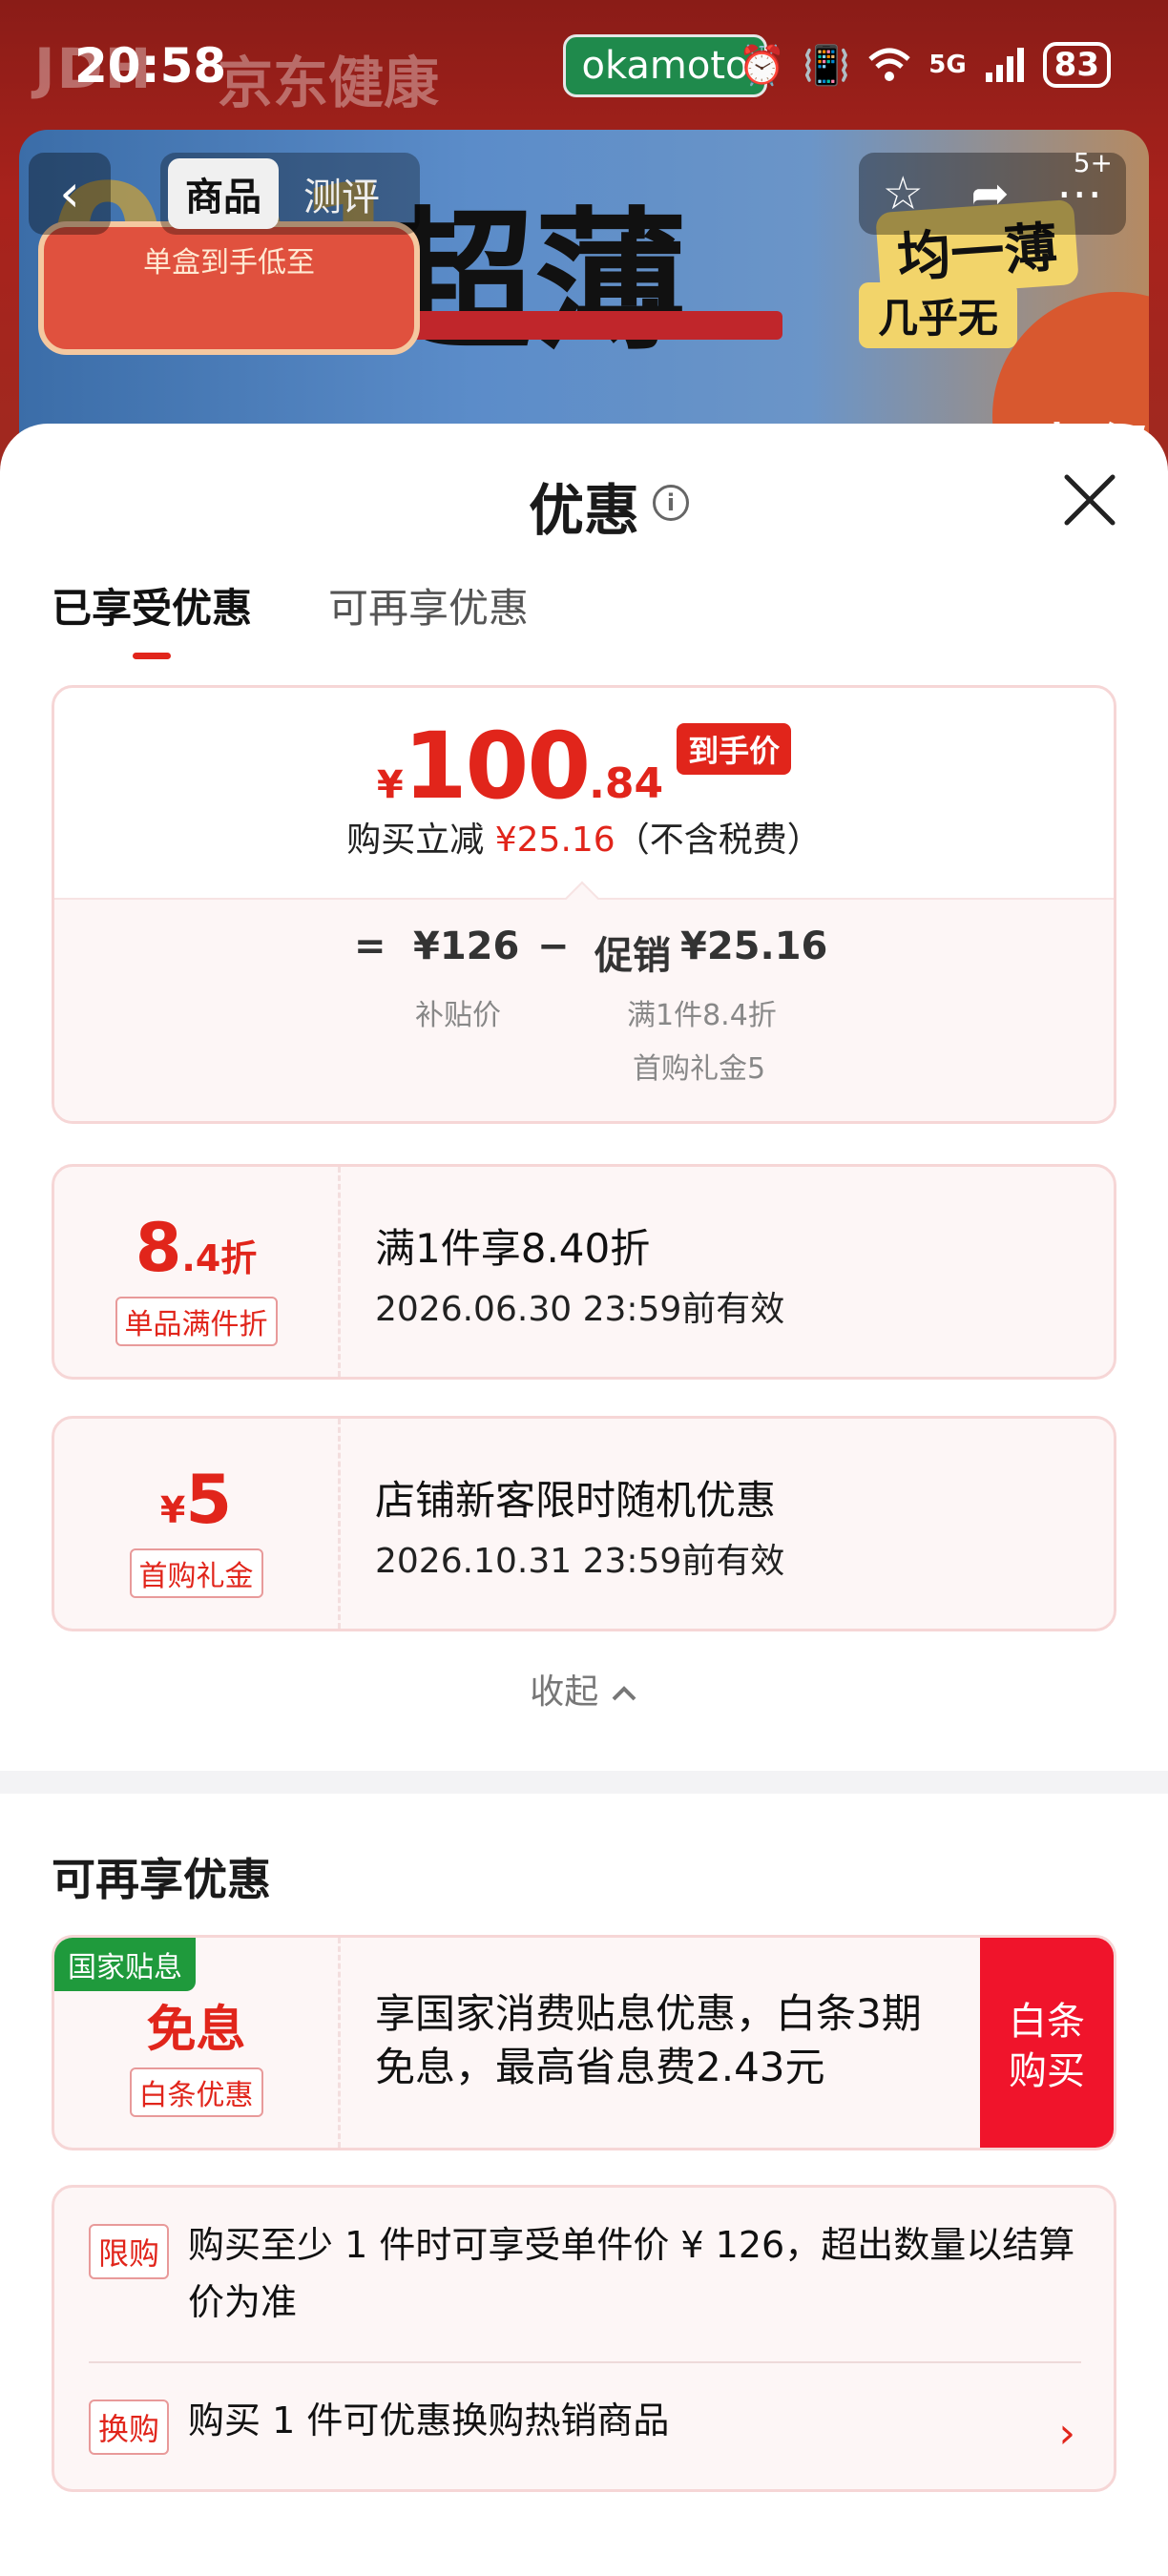 This screenshot has height=2576, width=1168. I want to click on coupon-value-main: 5, so click(209, 1500).